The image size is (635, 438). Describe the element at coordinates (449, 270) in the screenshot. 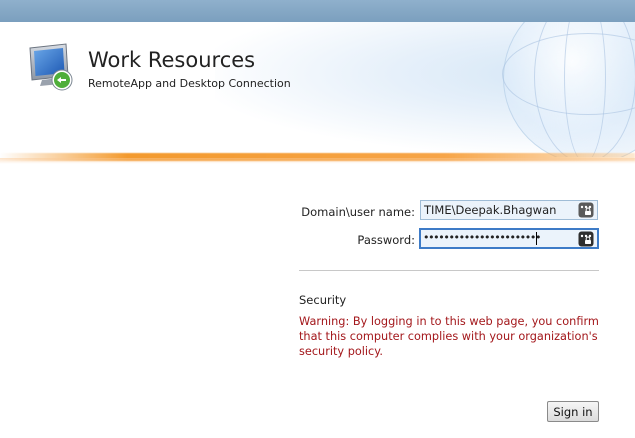

I see `form-separator` at that location.